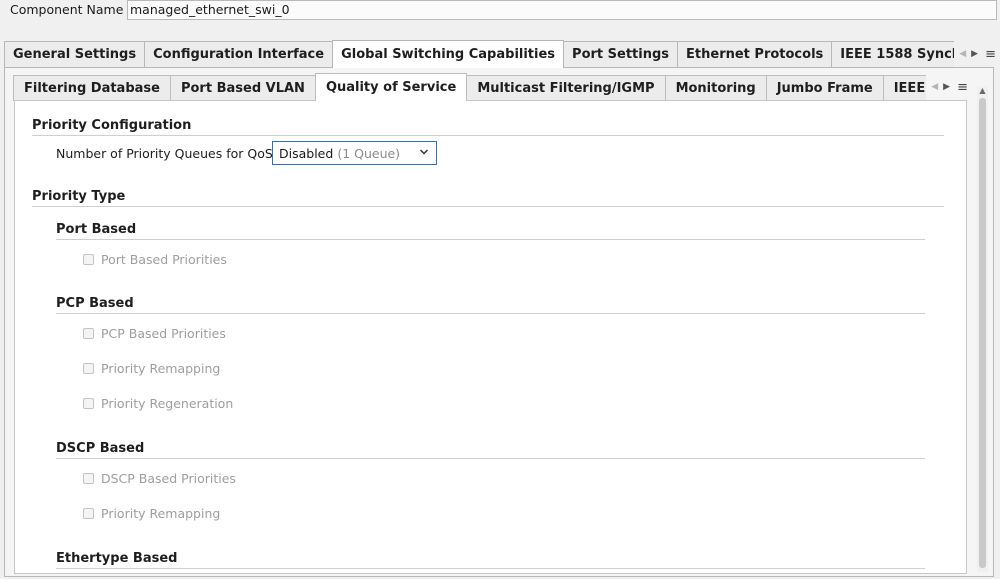 The height and width of the screenshot is (579, 1000). What do you see at coordinates (67, 9) in the screenshot?
I see `component-name-label: Component Name` at bounding box center [67, 9].